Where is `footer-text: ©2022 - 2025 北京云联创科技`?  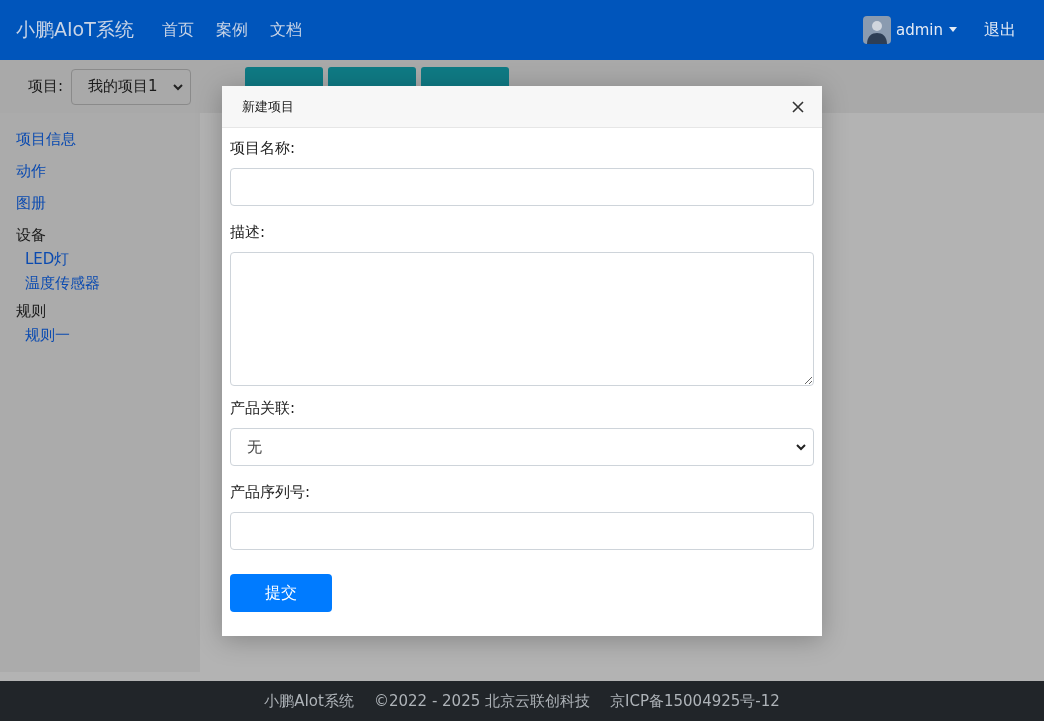
footer-text: ©2022 - 2025 北京云联创科技 is located at coordinates (481, 701).